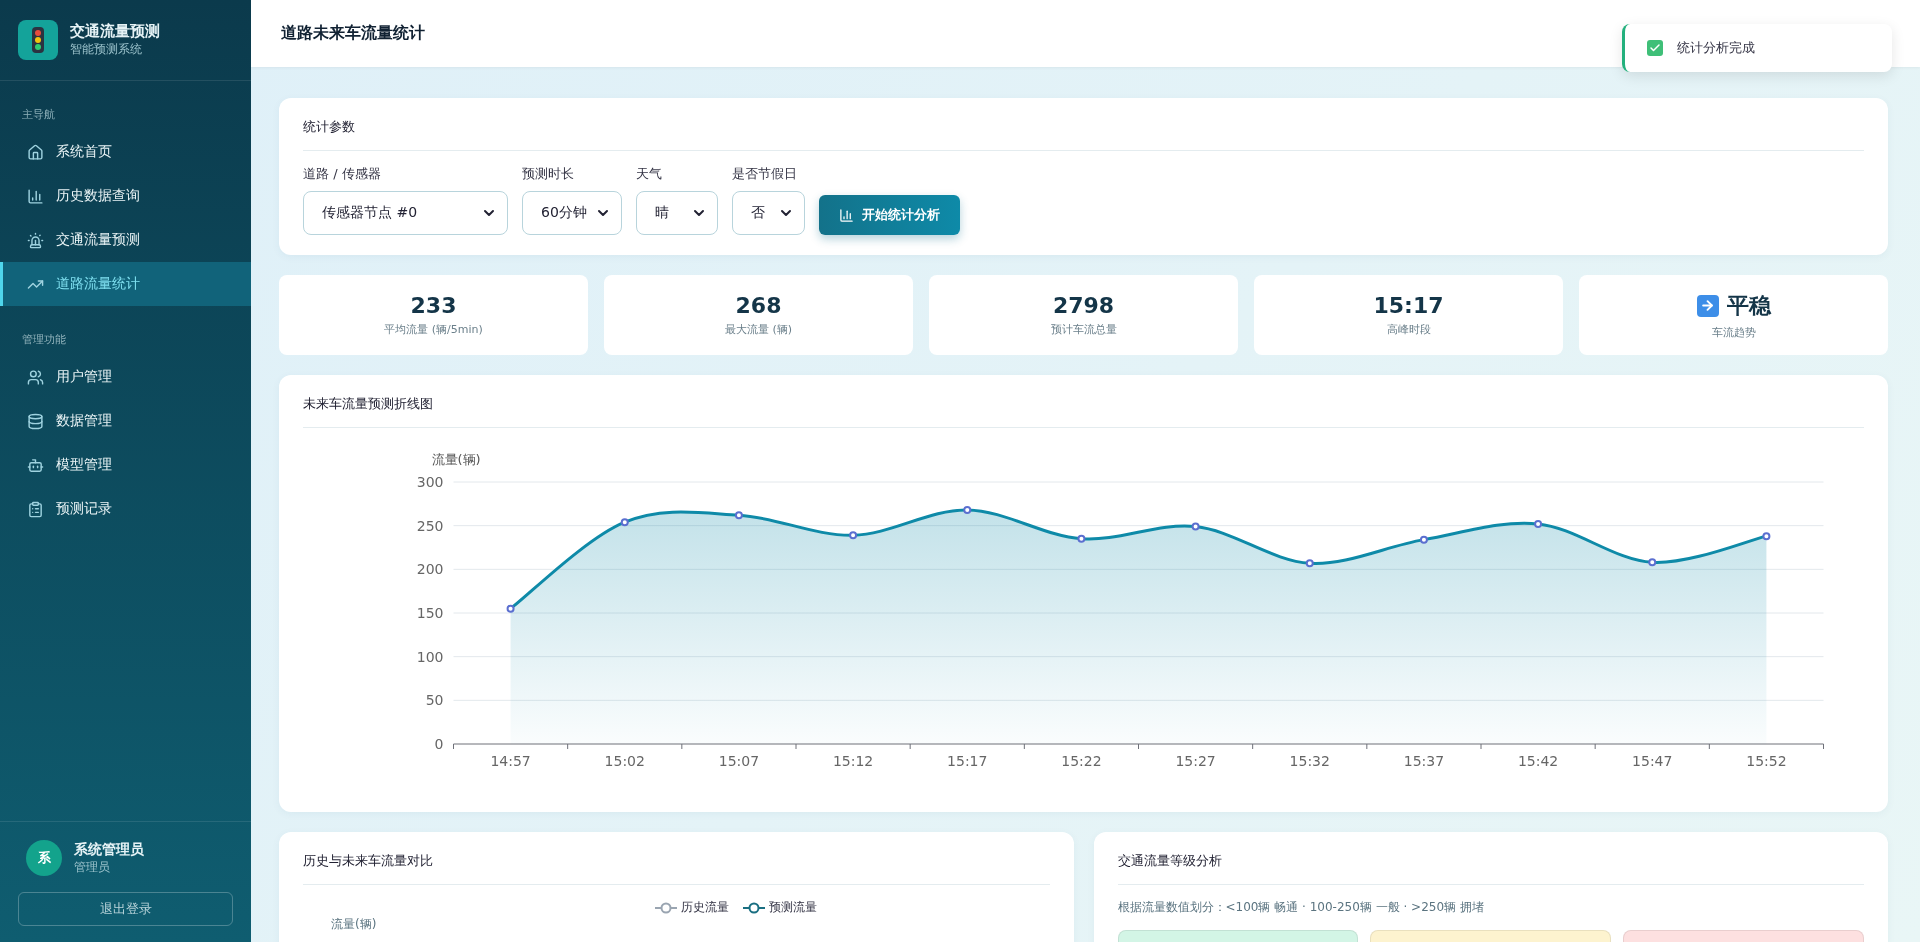 The image size is (1920, 942). What do you see at coordinates (342, 174) in the screenshot?
I see `field-label: 道路 / 传感器` at bounding box center [342, 174].